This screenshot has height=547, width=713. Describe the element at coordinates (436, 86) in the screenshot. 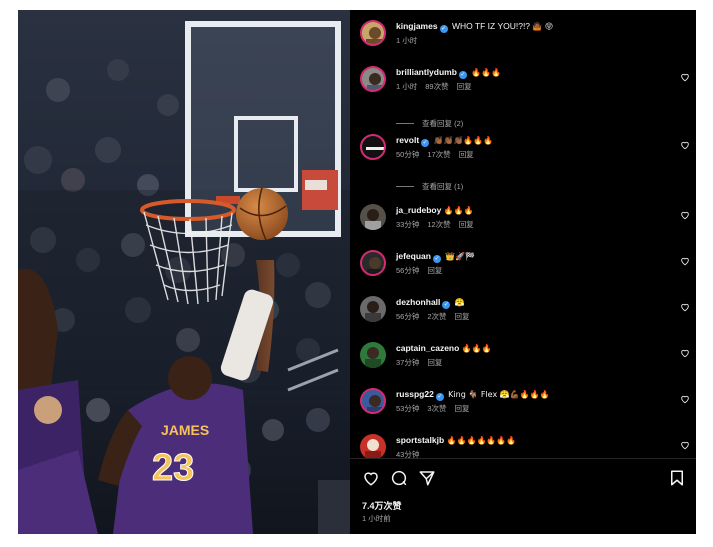

I see `comment-likes: 89次赞` at that location.